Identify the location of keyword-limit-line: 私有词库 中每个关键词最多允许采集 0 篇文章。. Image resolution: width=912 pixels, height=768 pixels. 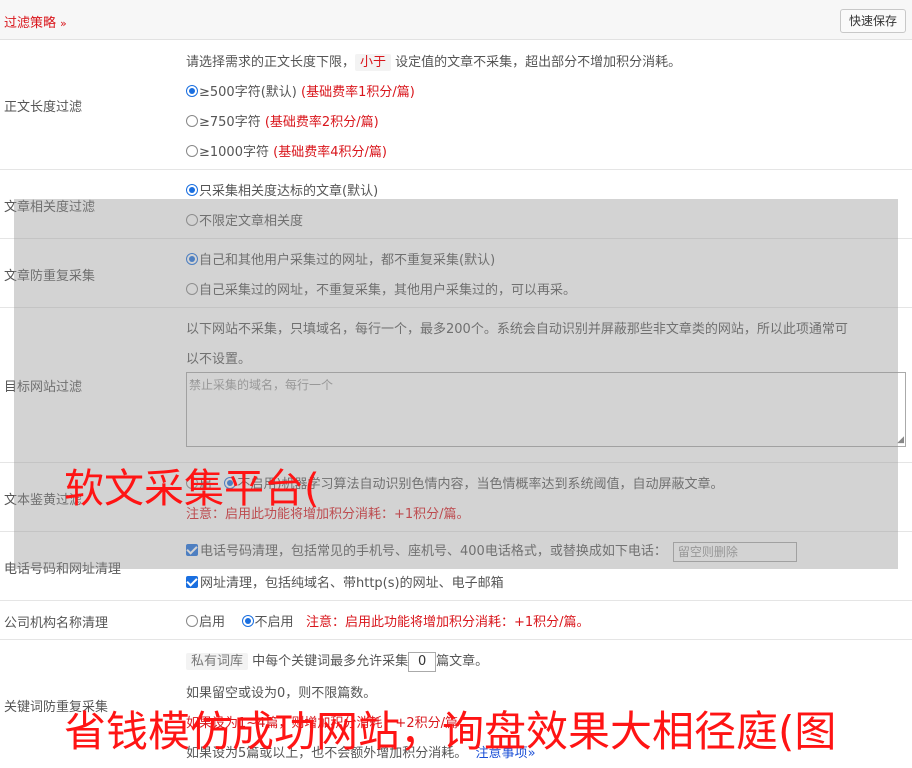
(337, 661).